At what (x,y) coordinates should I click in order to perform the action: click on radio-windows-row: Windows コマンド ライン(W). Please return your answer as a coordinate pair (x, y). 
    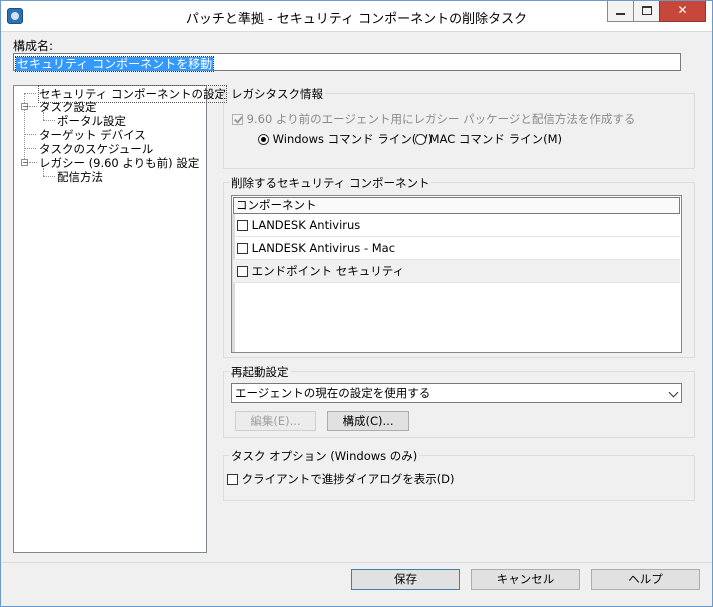
    Looking at the image, I should click on (345, 139).